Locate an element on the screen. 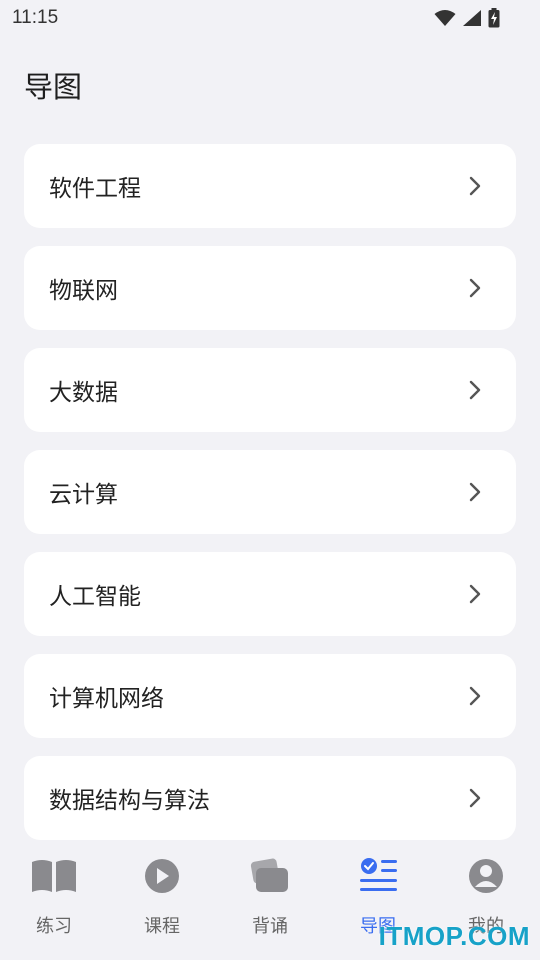  nav-tab-practice: 练习 is located at coordinates (54, 900).